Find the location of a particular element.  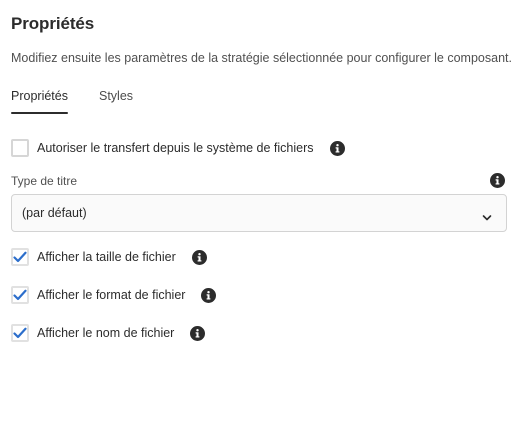

chevron-down-icon is located at coordinates (487, 218).